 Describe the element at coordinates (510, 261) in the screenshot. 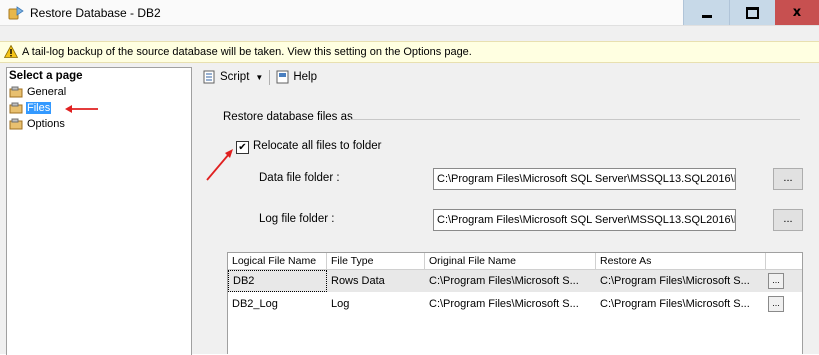

I see `column-header: Original File Name` at that location.